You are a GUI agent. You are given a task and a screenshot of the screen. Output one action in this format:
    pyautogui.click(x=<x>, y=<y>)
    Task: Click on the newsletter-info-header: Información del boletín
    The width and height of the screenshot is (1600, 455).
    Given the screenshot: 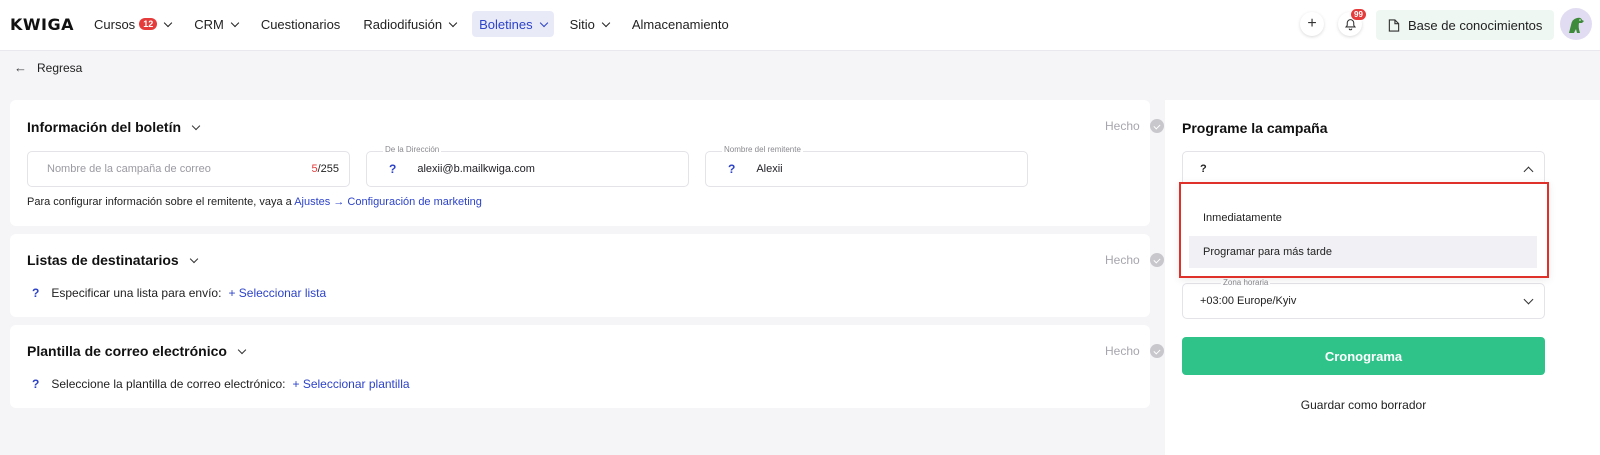 What is the action you would take?
    pyautogui.click(x=114, y=127)
    